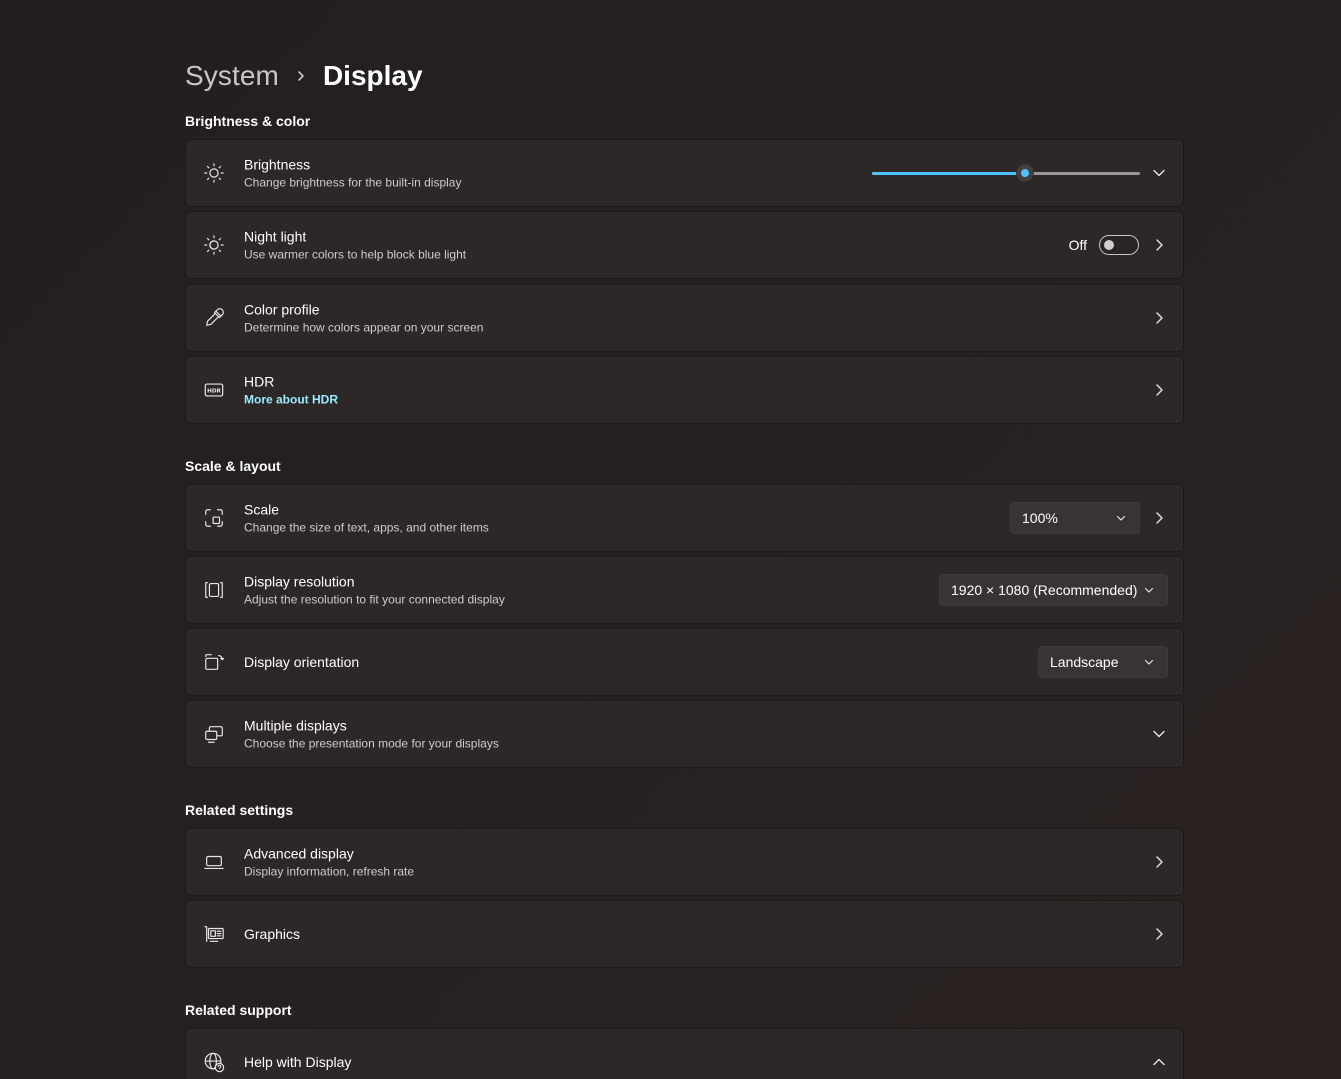 The width and height of the screenshot is (1341, 1079). Describe the element at coordinates (214, 862) in the screenshot. I see `laptop-icon` at that location.